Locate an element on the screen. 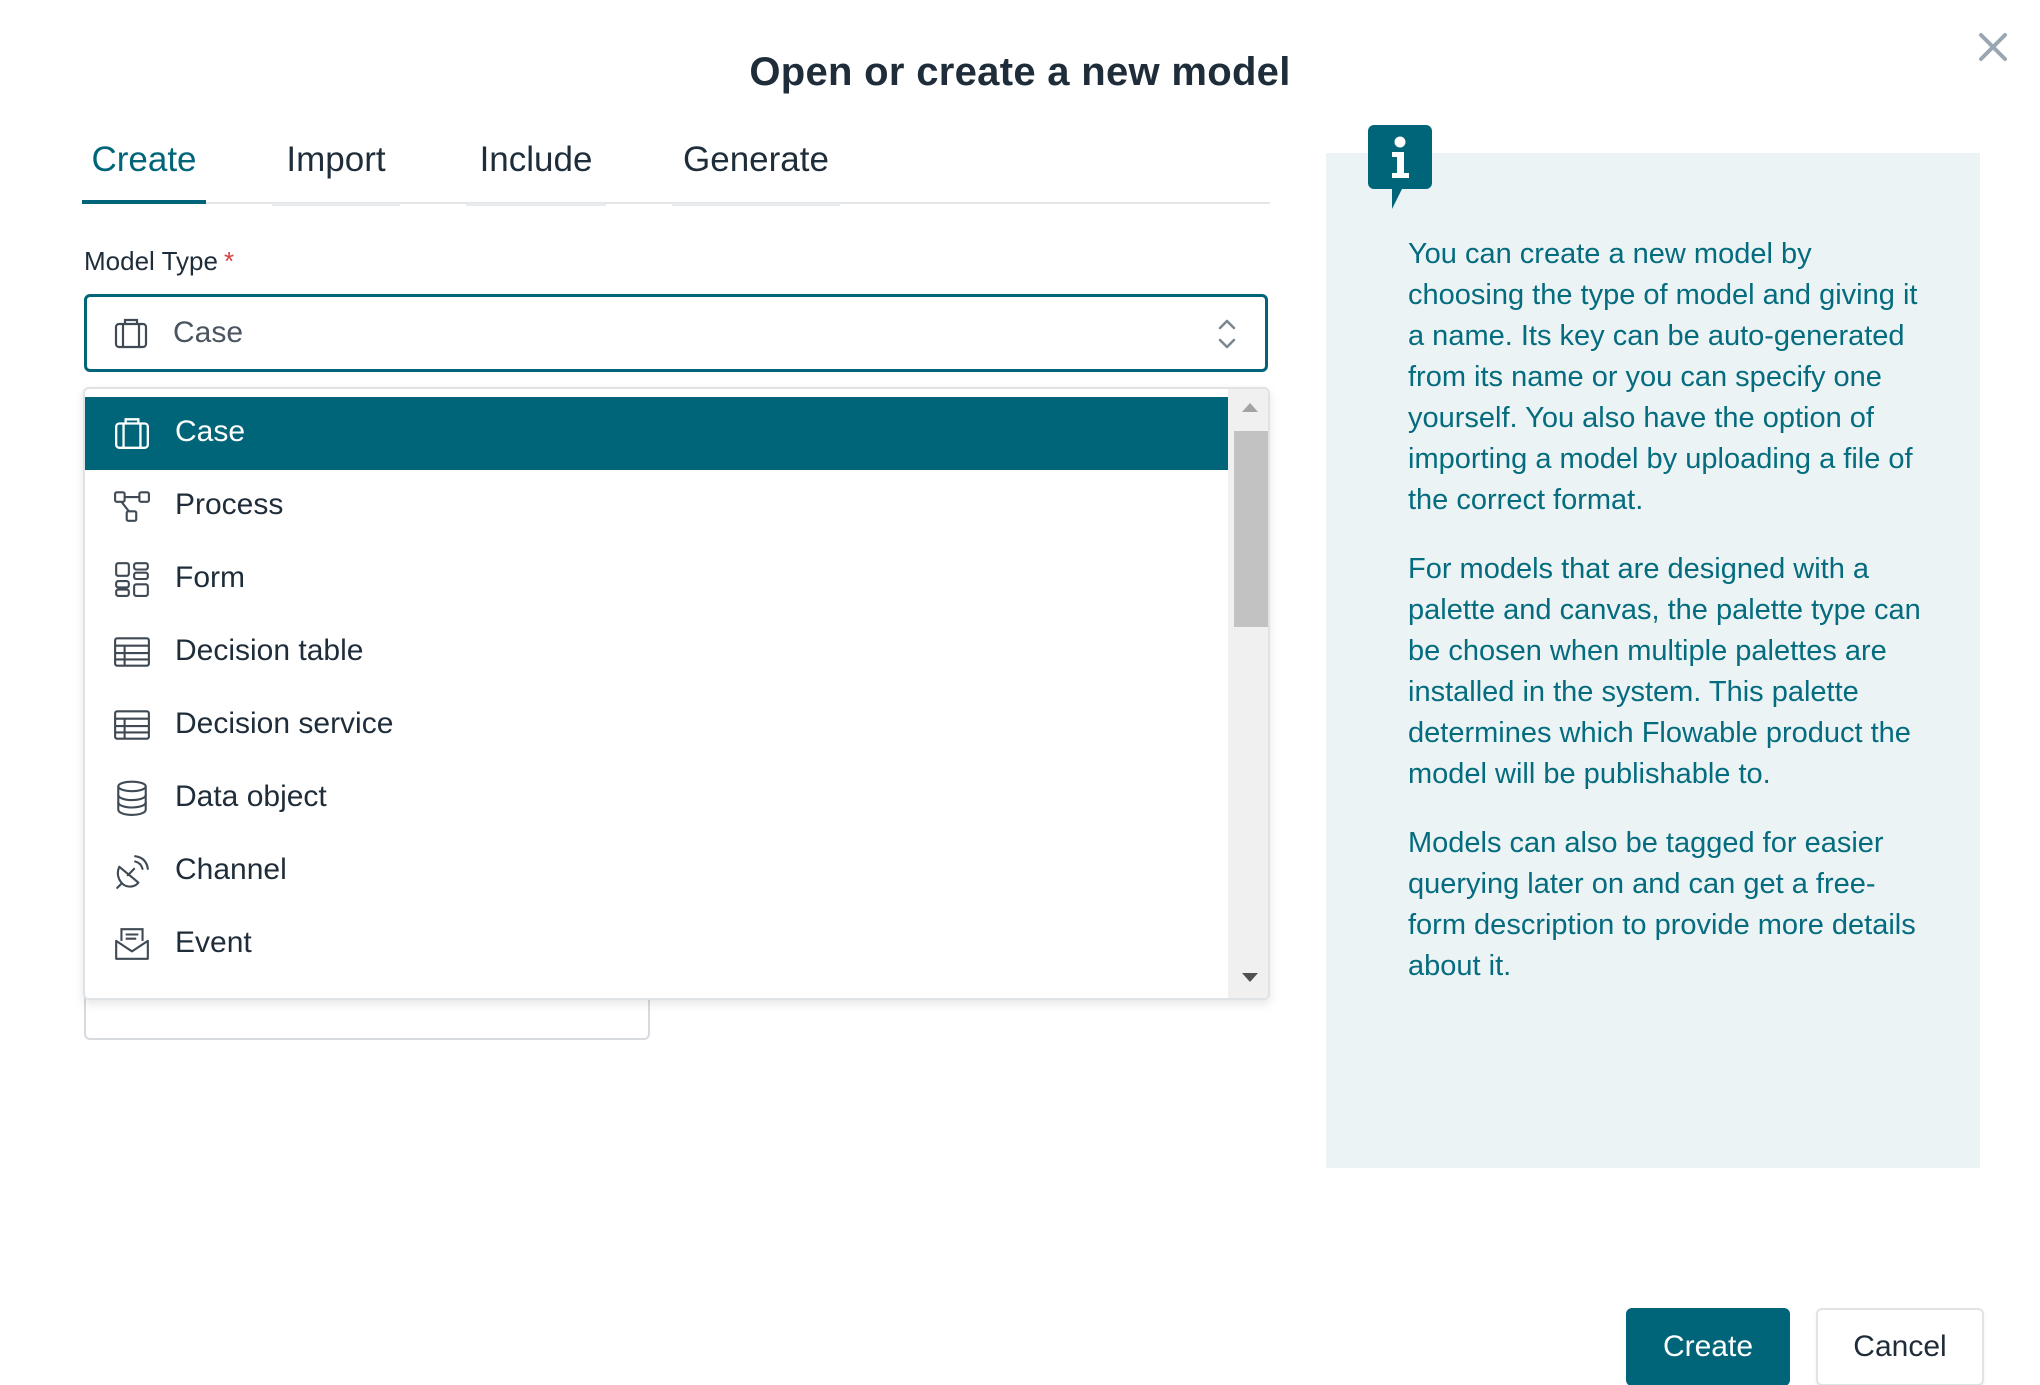 This screenshot has width=2040, height=1385. option-decision-service: Decision service is located at coordinates (656, 725).